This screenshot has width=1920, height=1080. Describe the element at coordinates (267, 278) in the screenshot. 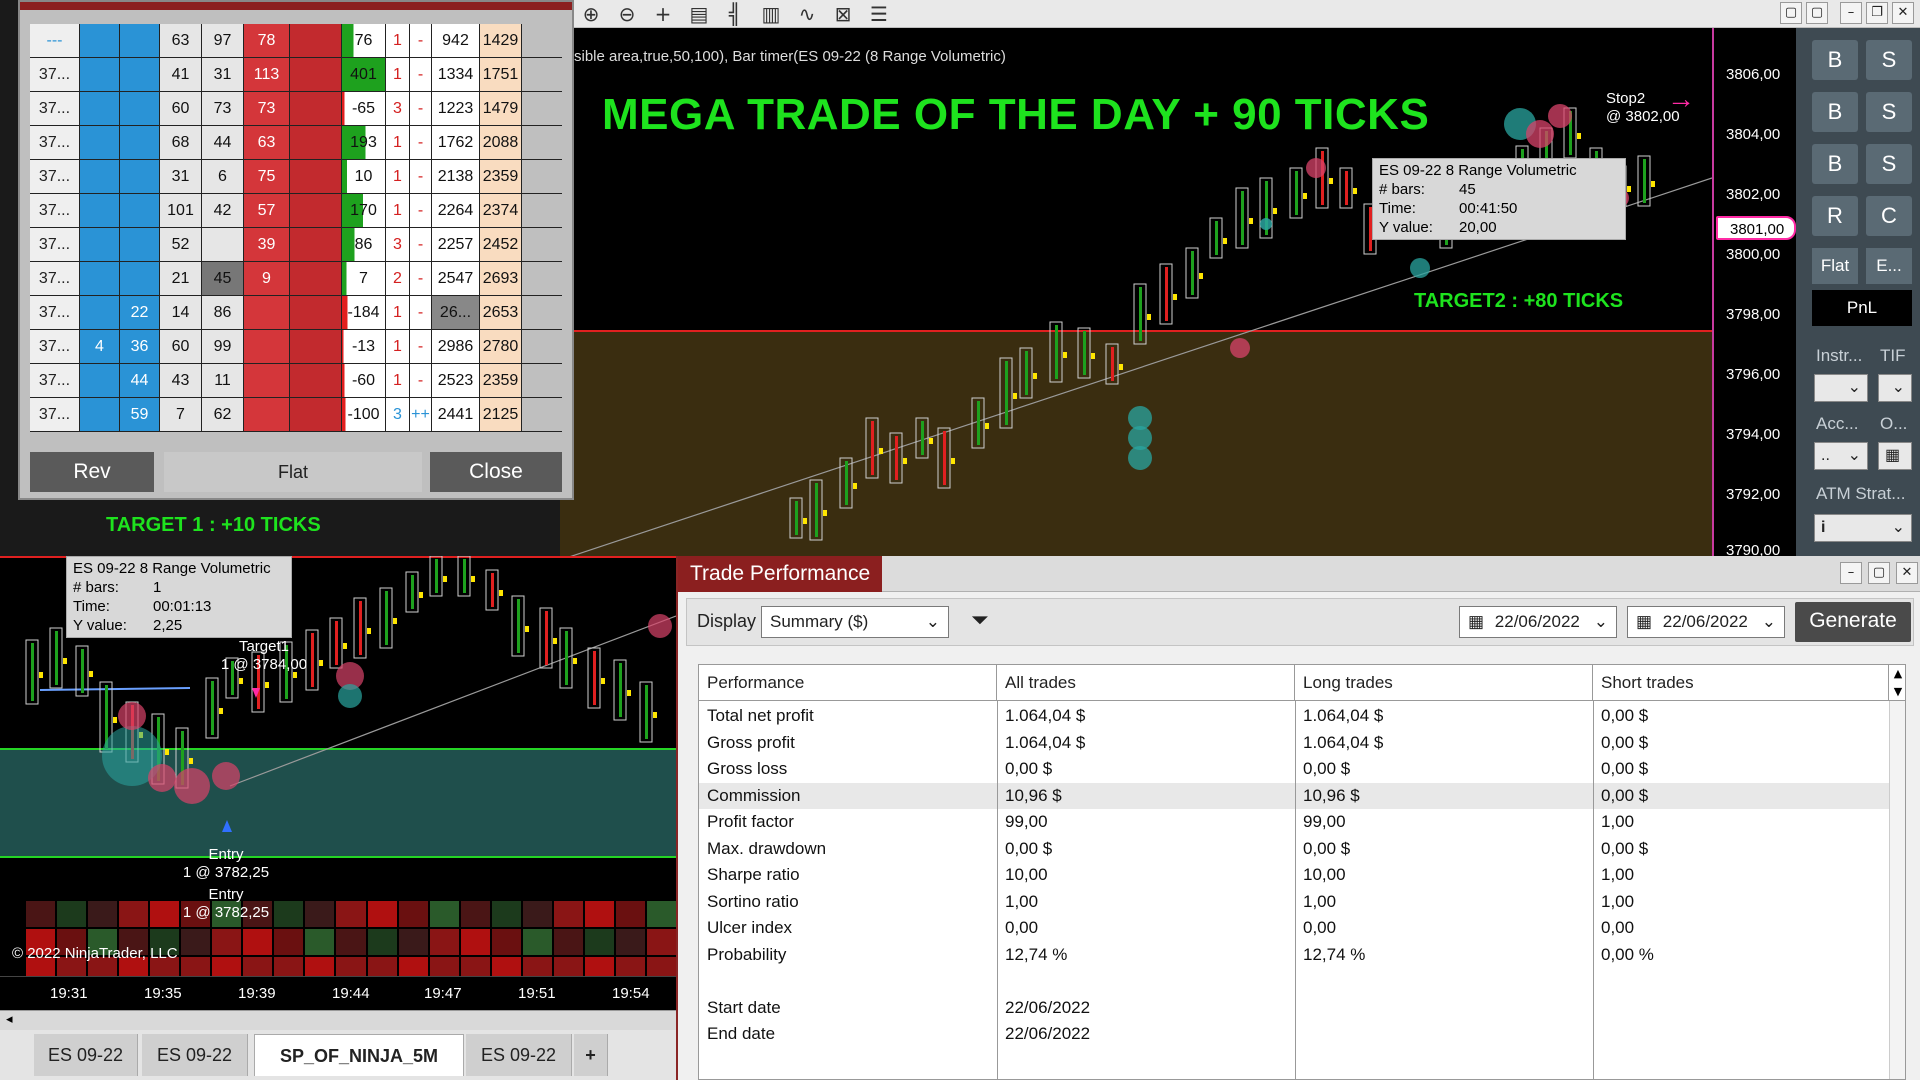

I see `ask-volume-cell: 9` at that location.